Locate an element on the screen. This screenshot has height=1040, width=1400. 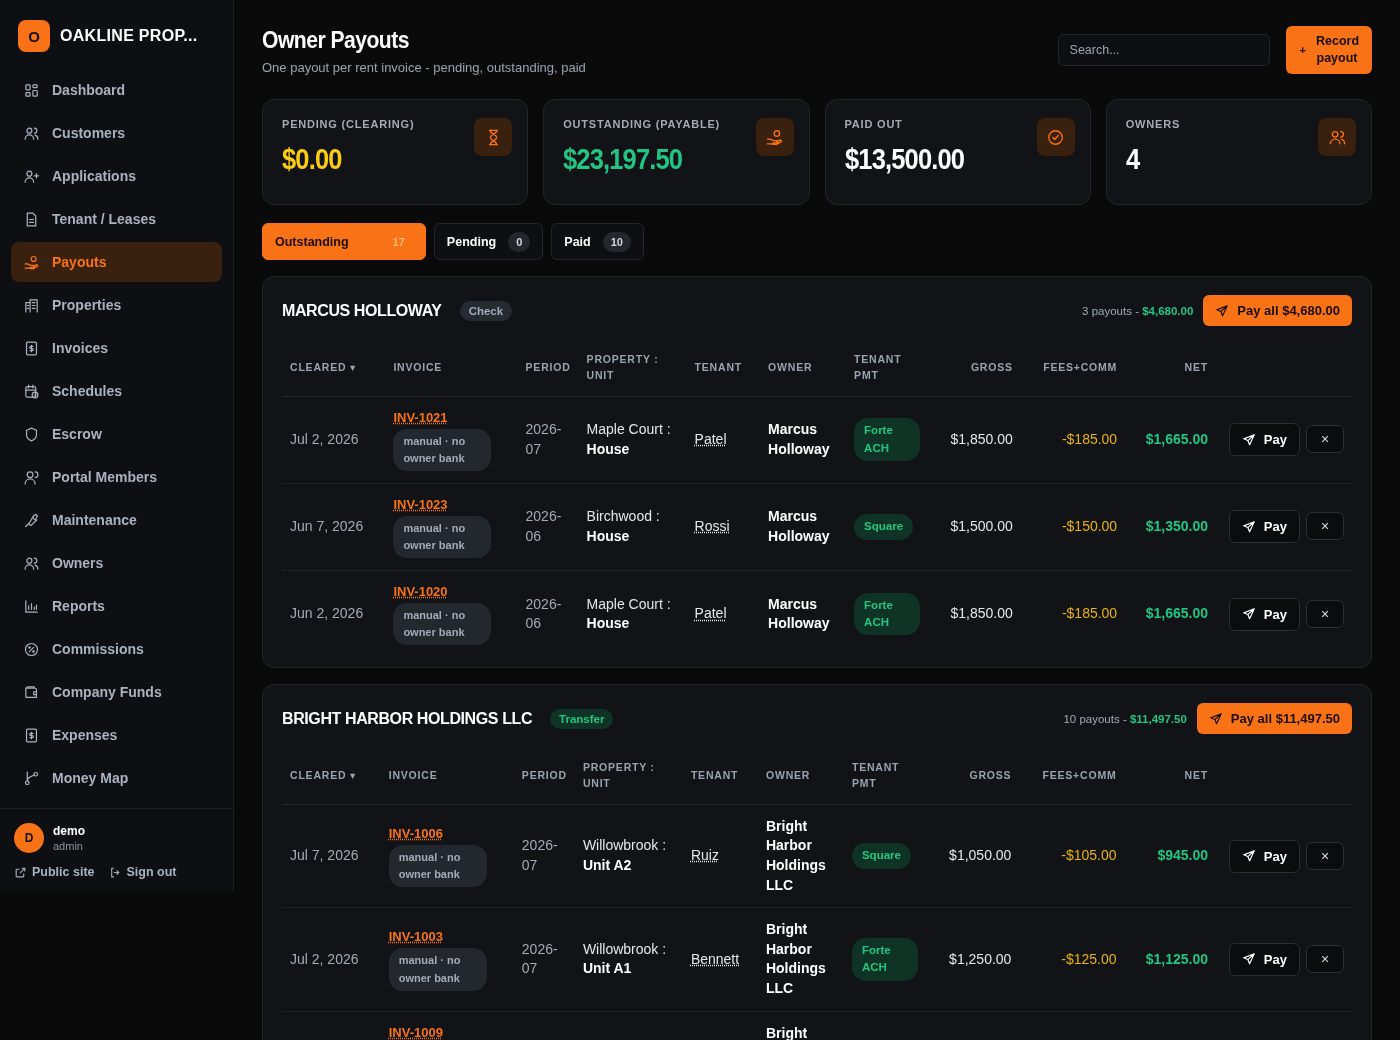
stat-label: PAID OUT is located at coordinates (874, 124).